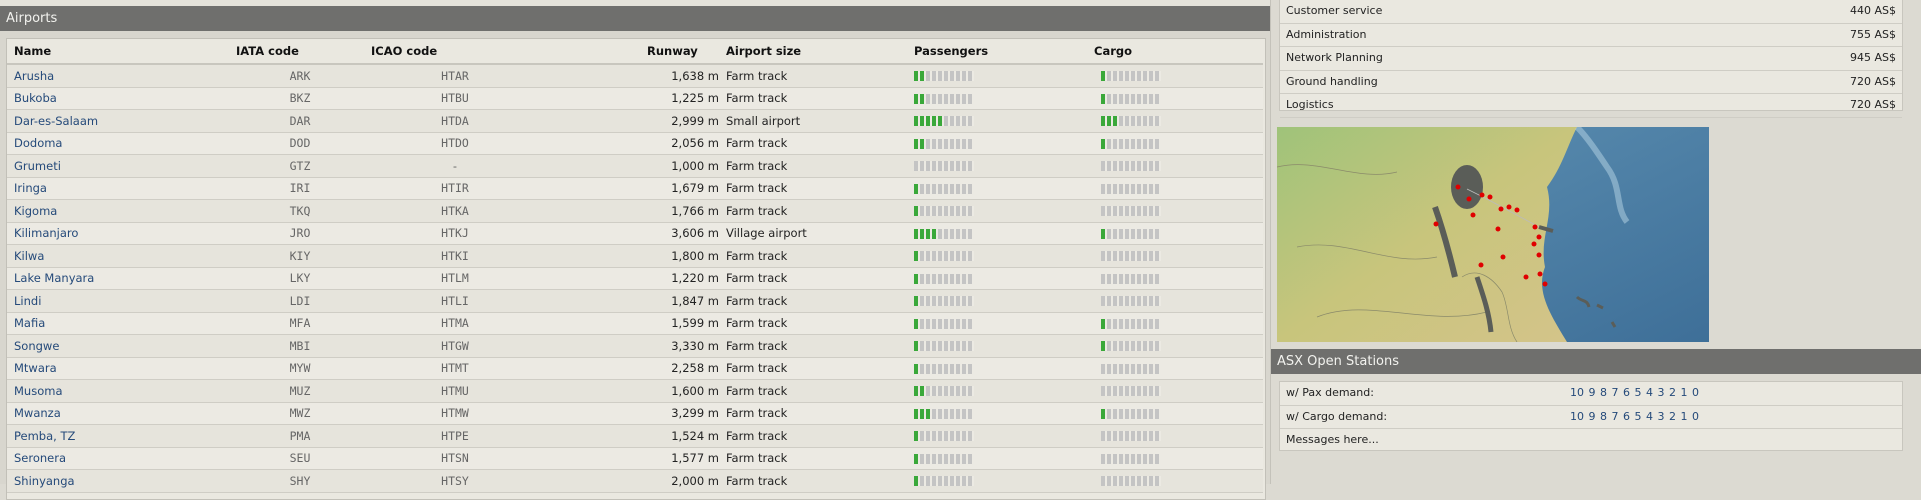 This screenshot has width=1921, height=500. Describe the element at coordinates (1684, 416) in the screenshot. I see `cargo-demand-link-1: 1` at that location.